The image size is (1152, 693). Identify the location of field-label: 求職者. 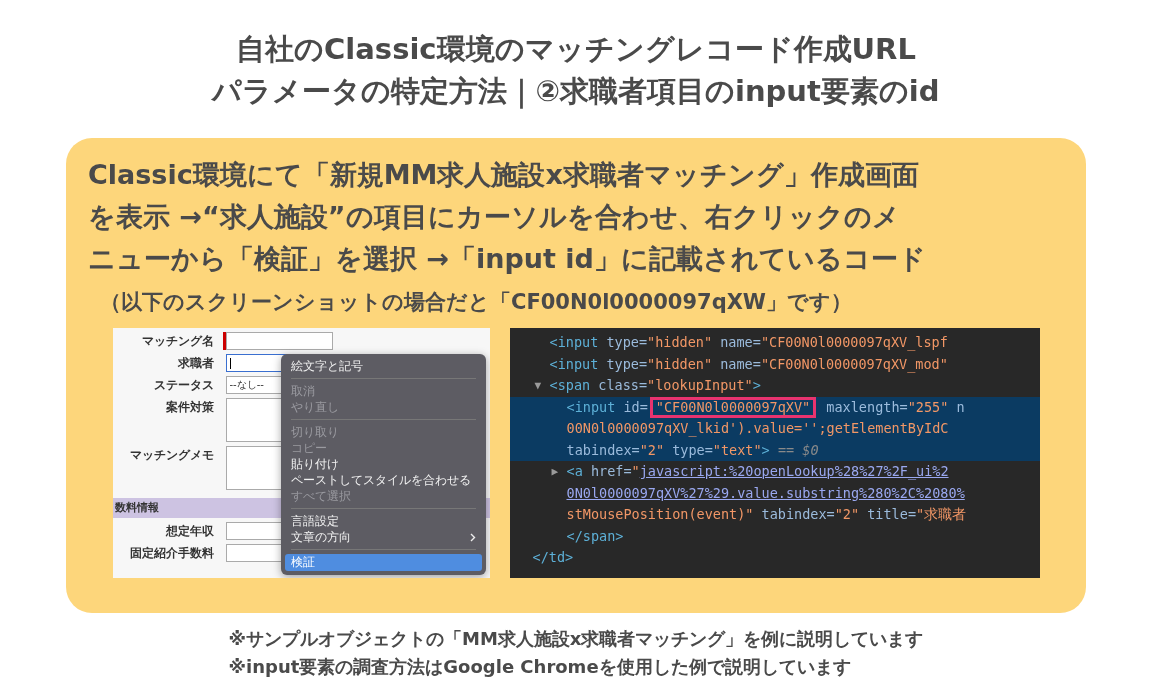
(195, 363).